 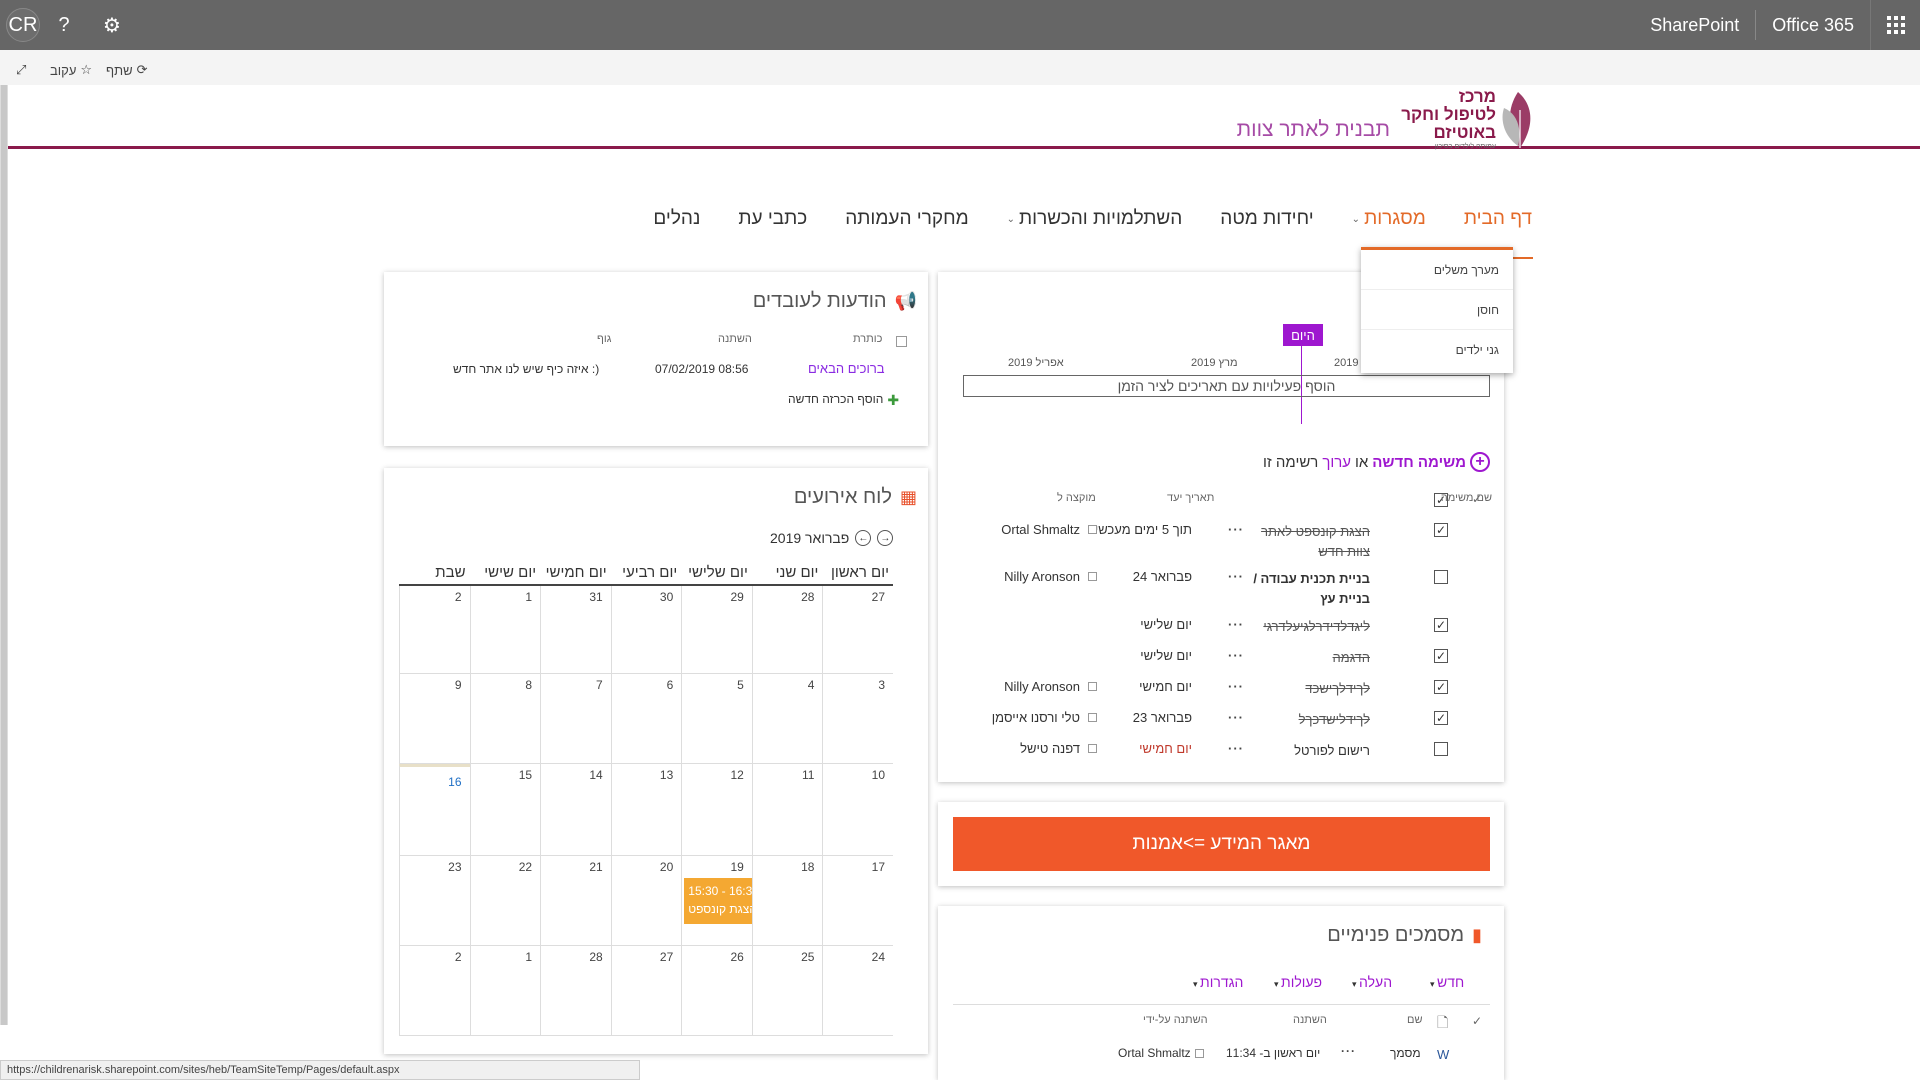 What do you see at coordinates (716, 630) in the screenshot?
I see `calendar-day-cell: 29` at bounding box center [716, 630].